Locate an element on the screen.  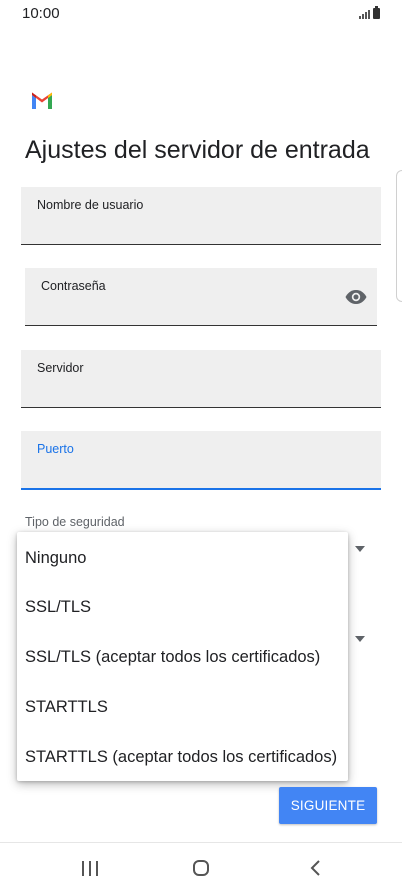
password-field: Contraseña is located at coordinates (201, 297).